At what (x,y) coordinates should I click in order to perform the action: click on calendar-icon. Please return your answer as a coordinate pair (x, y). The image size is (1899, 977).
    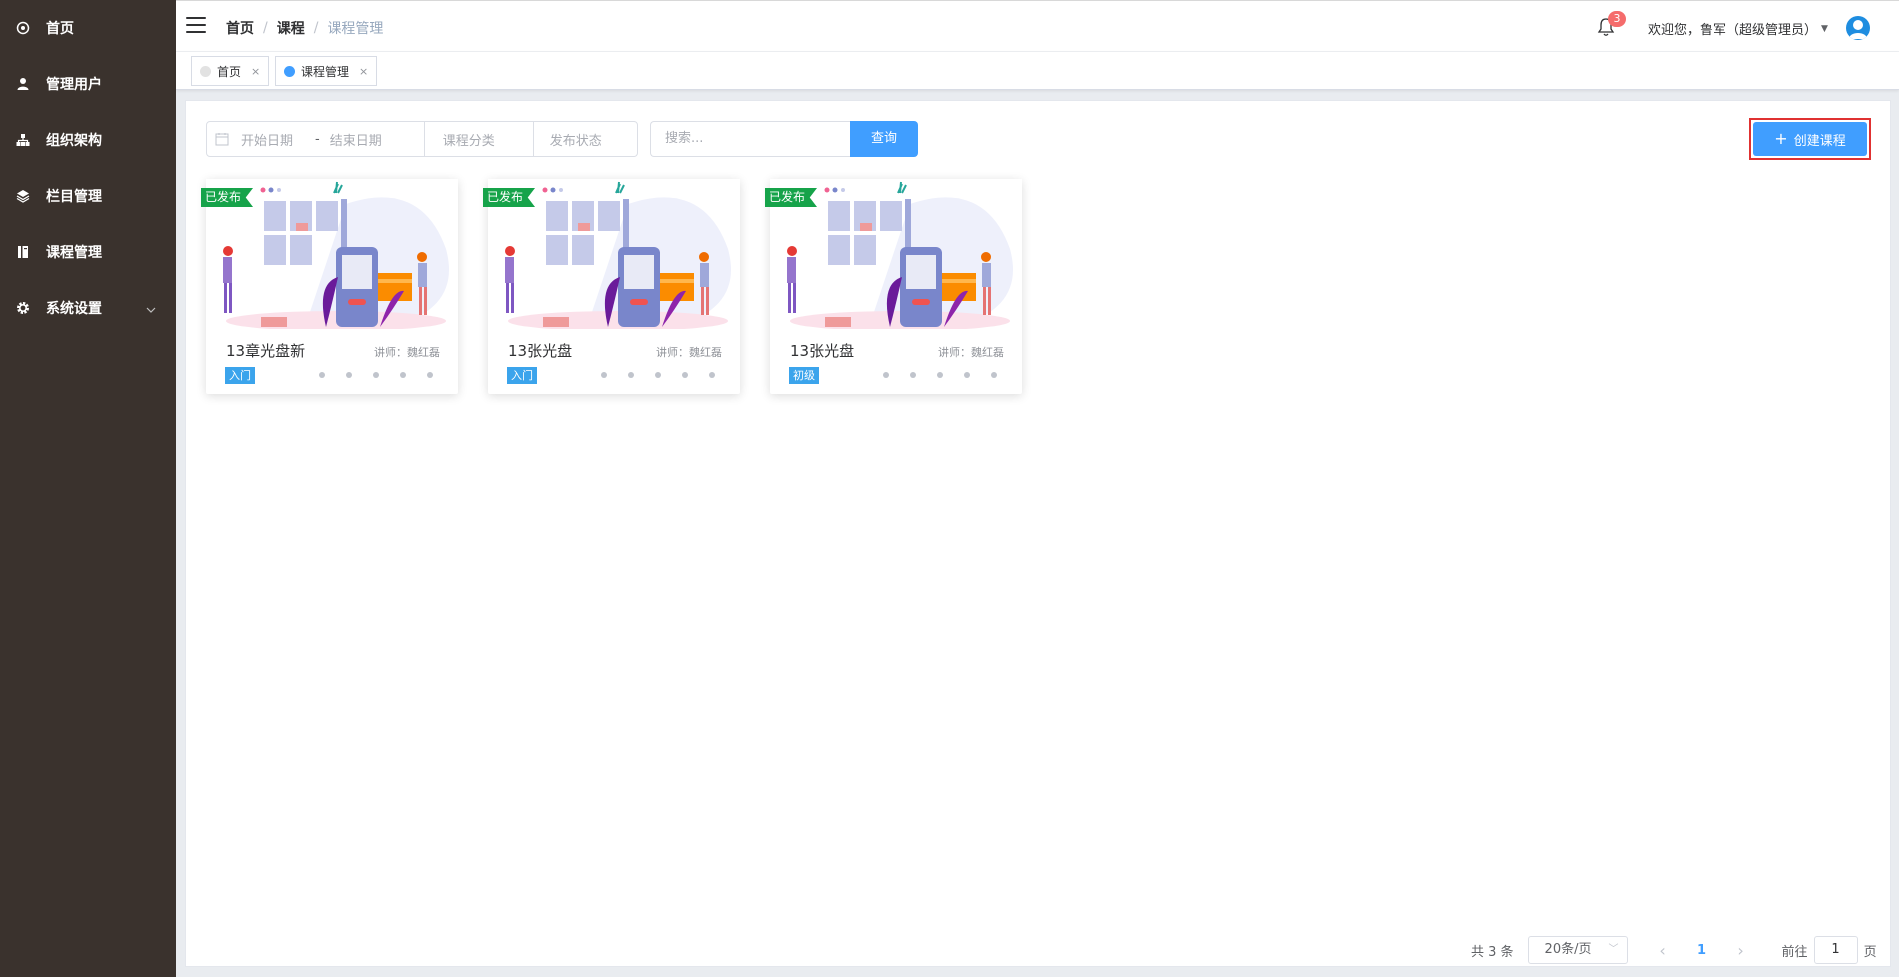
    Looking at the image, I should click on (222, 139).